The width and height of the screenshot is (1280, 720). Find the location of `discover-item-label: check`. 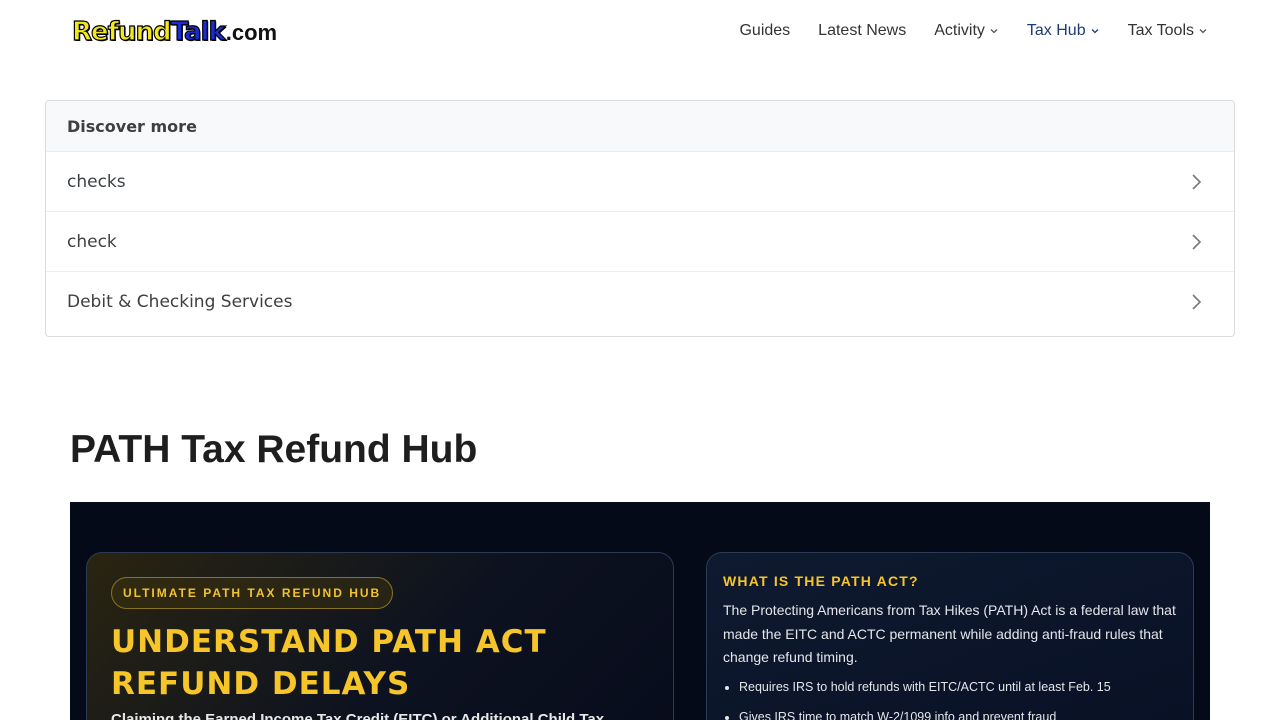

discover-item-label: check is located at coordinates (92, 241).